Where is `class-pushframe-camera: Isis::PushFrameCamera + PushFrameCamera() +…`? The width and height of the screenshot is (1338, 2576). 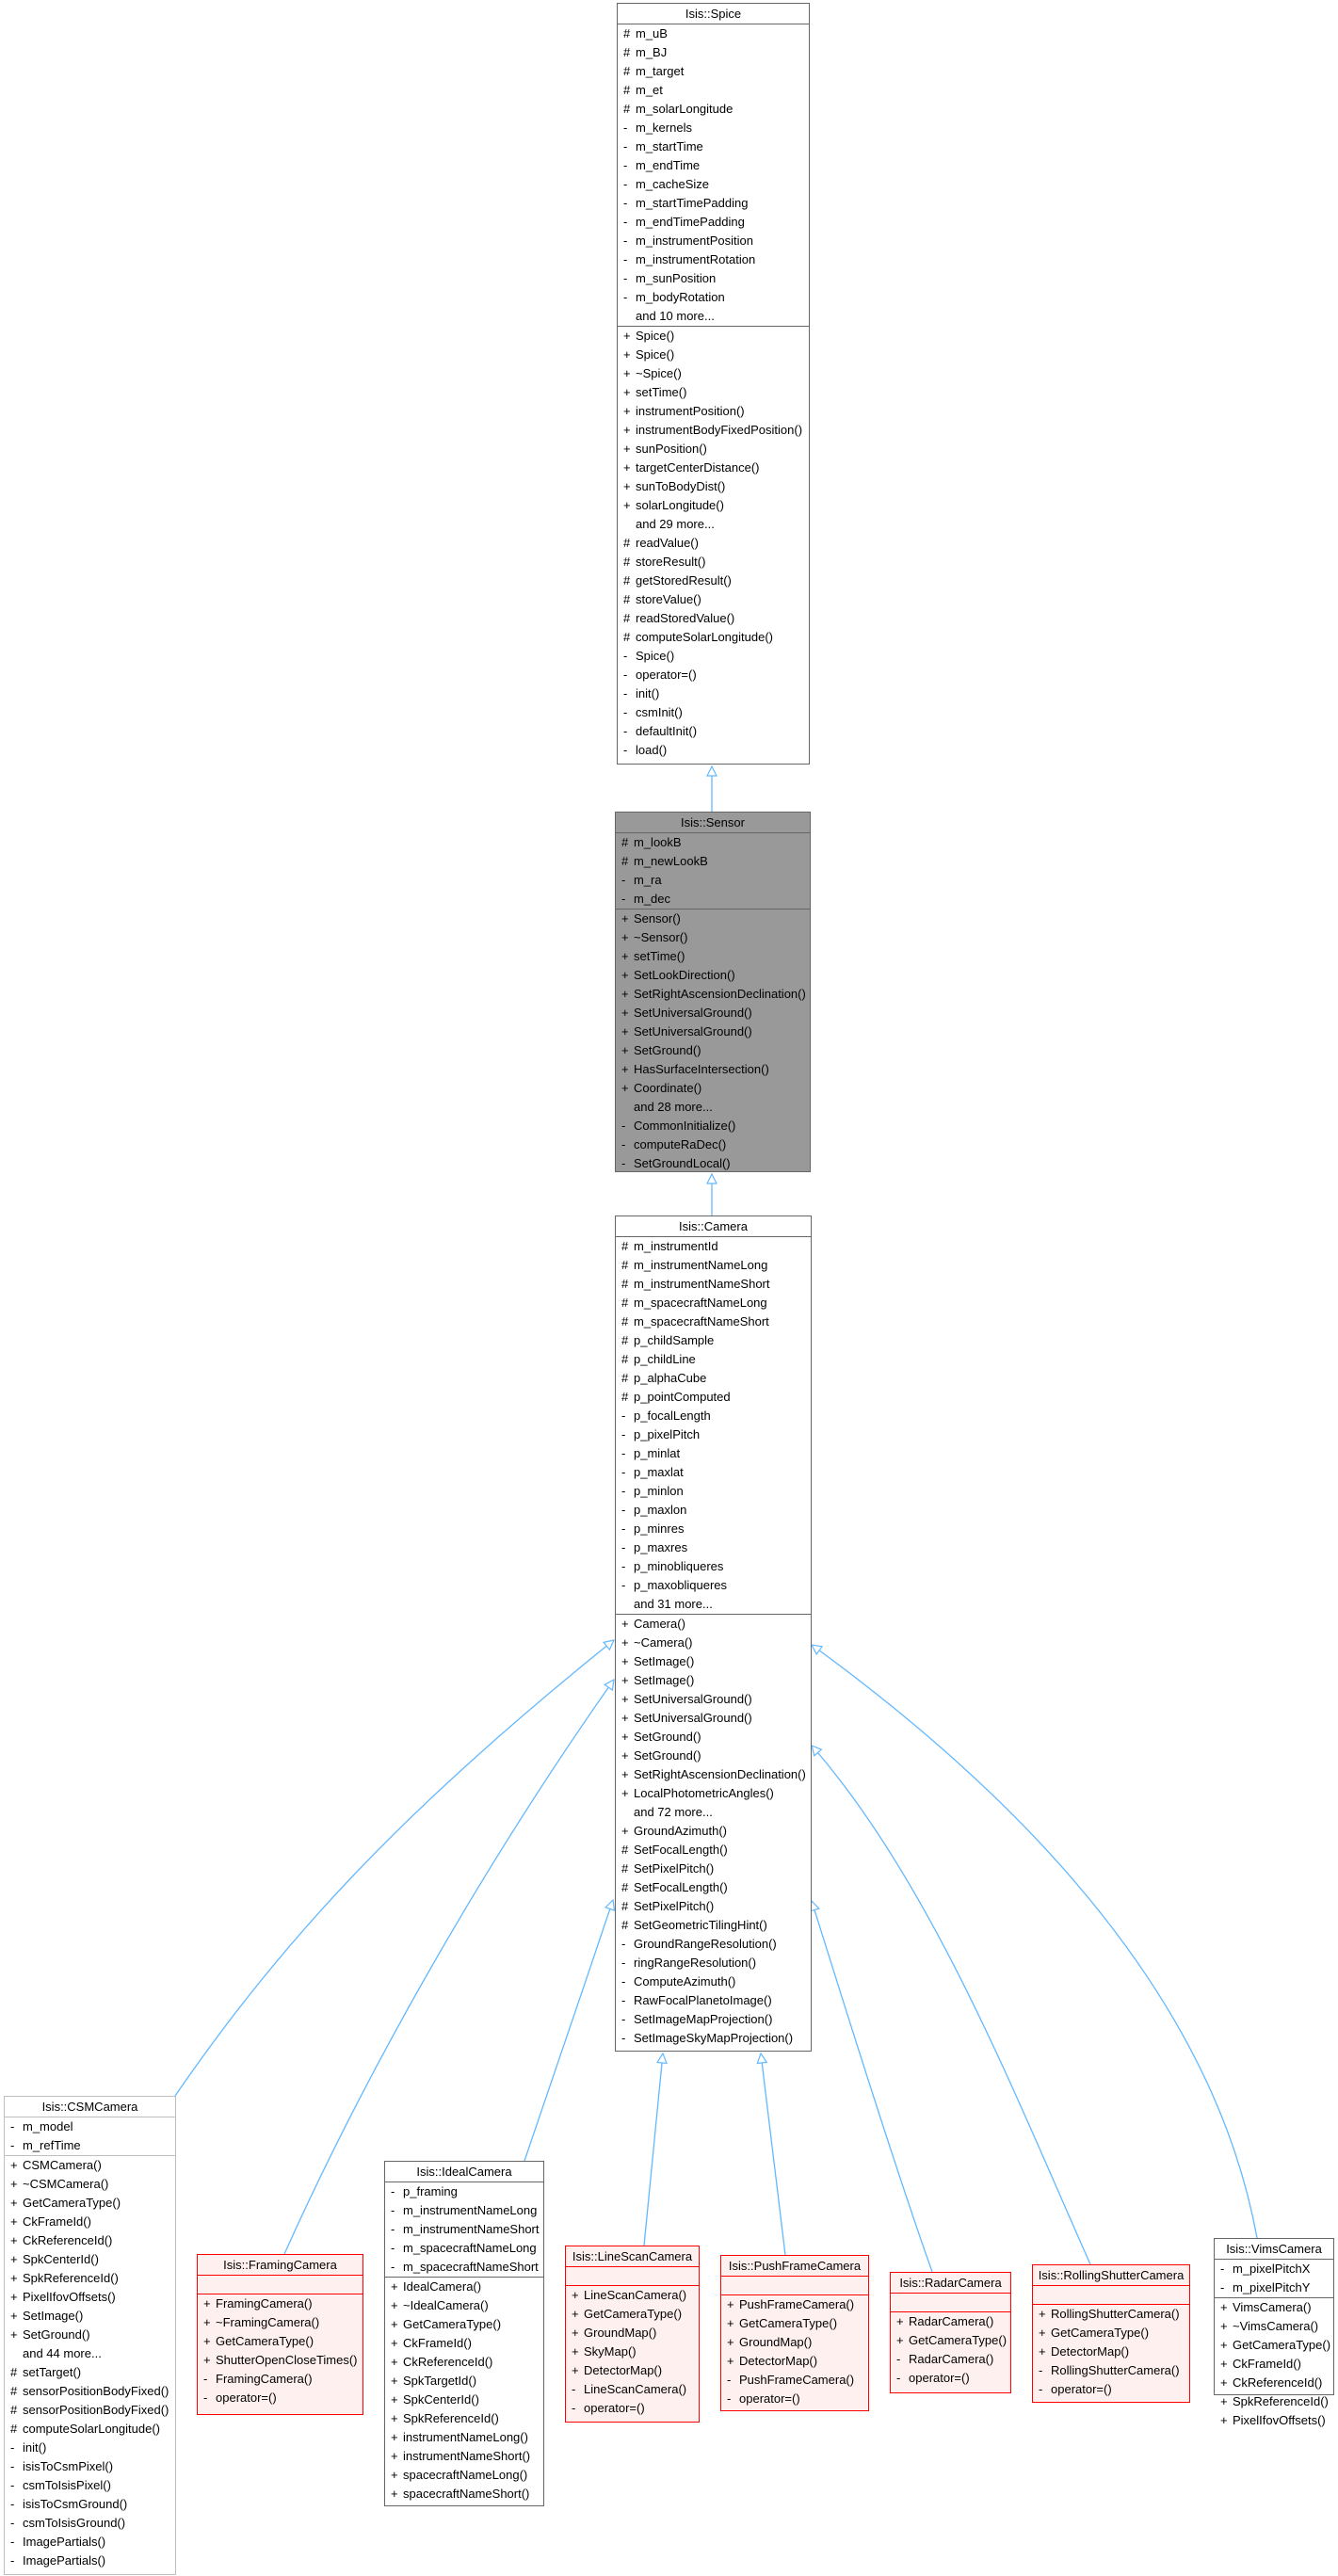
class-pushframe-camera: Isis::PushFrameCamera + PushFrameCamera() +… is located at coordinates (794, 2333).